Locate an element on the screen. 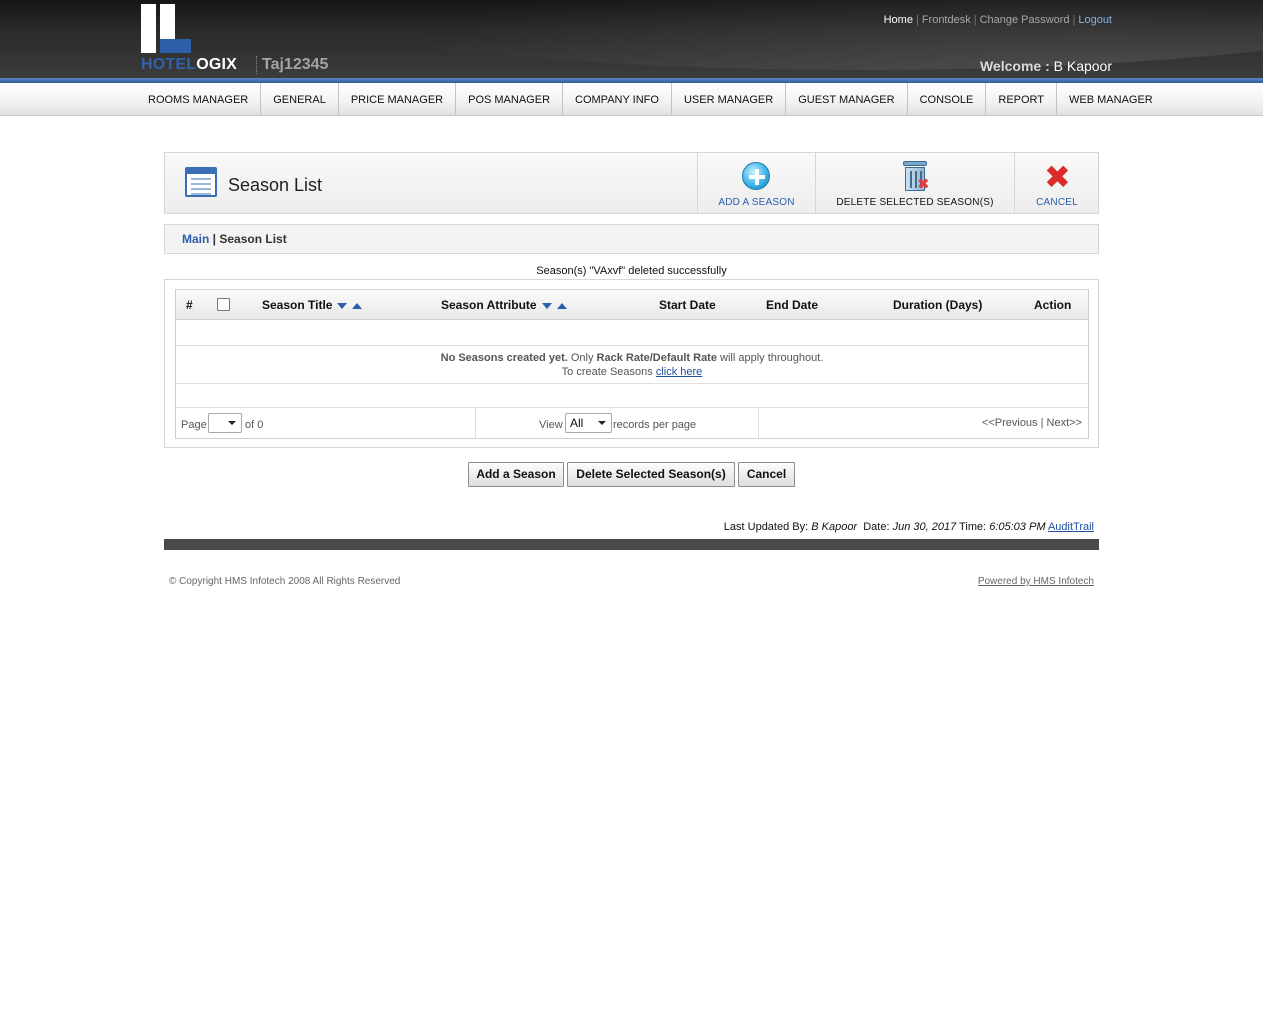 The width and height of the screenshot is (1263, 1034). menu-user-manager: USER MANAGER is located at coordinates (729, 99).